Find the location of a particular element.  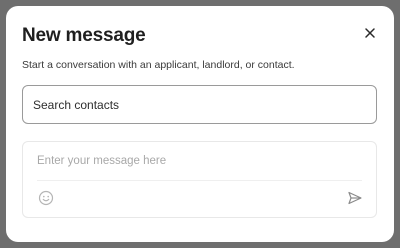

send-button is located at coordinates (355, 198).